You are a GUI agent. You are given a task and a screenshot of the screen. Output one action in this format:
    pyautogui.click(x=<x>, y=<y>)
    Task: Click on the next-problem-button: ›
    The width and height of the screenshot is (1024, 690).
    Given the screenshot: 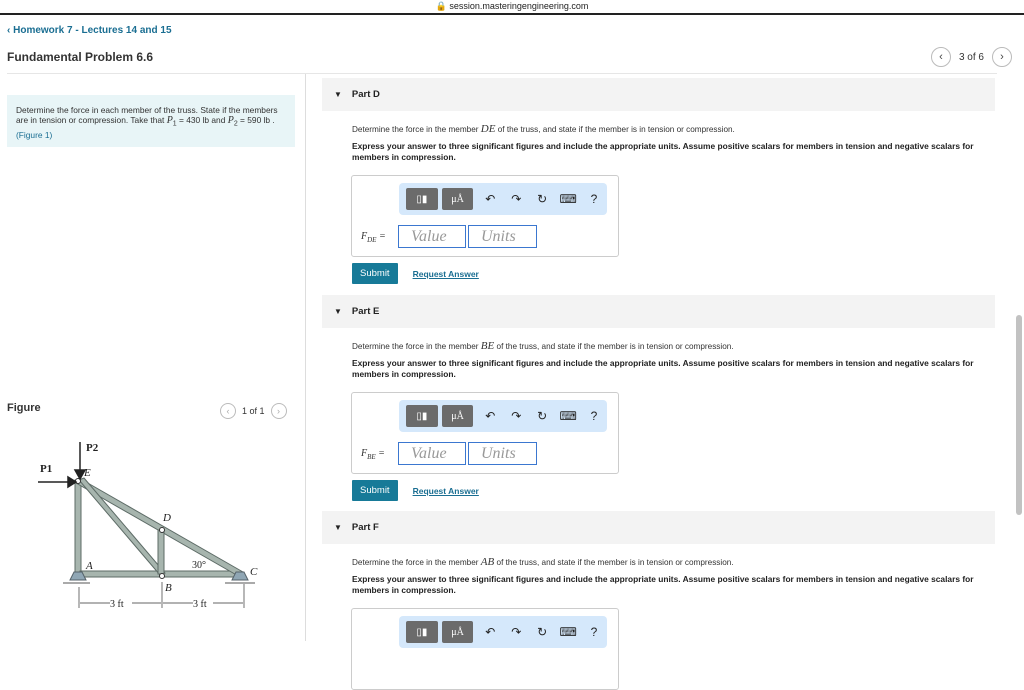 What is the action you would take?
    pyautogui.click(x=1002, y=57)
    